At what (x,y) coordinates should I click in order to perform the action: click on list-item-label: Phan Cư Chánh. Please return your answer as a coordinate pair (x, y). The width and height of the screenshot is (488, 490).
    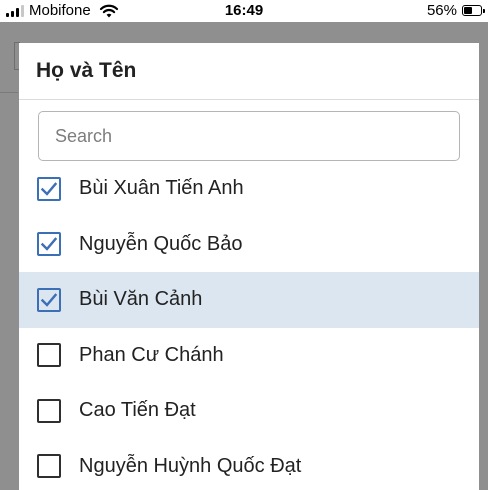
    Looking at the image, I should click on (151, 354).